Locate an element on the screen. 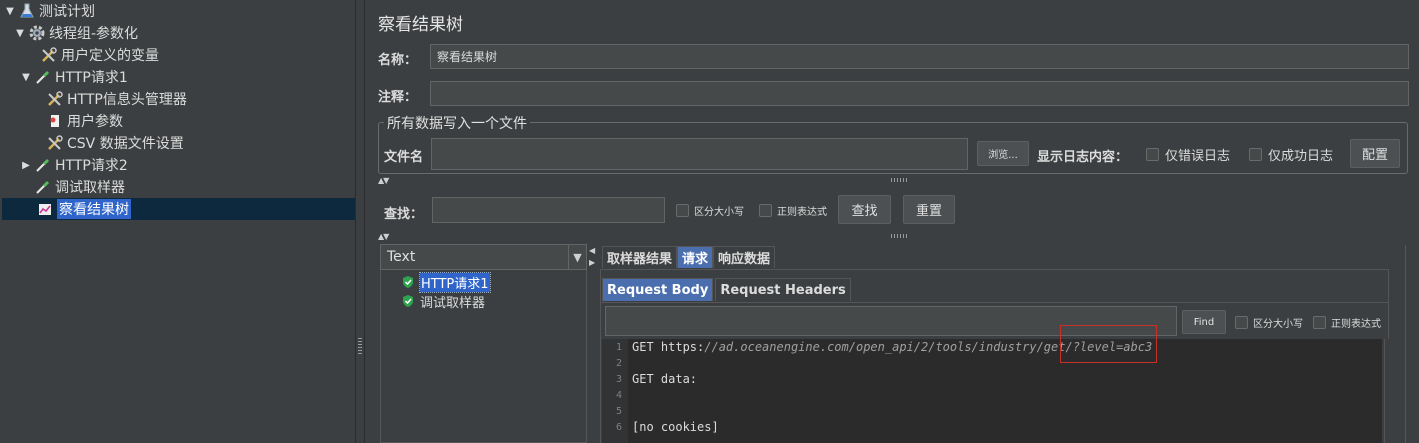 This screenshot has height=443, width=1419. tree-node-thread-group: ▼ 线程组-参数化 is located at coordinates (76, 33).